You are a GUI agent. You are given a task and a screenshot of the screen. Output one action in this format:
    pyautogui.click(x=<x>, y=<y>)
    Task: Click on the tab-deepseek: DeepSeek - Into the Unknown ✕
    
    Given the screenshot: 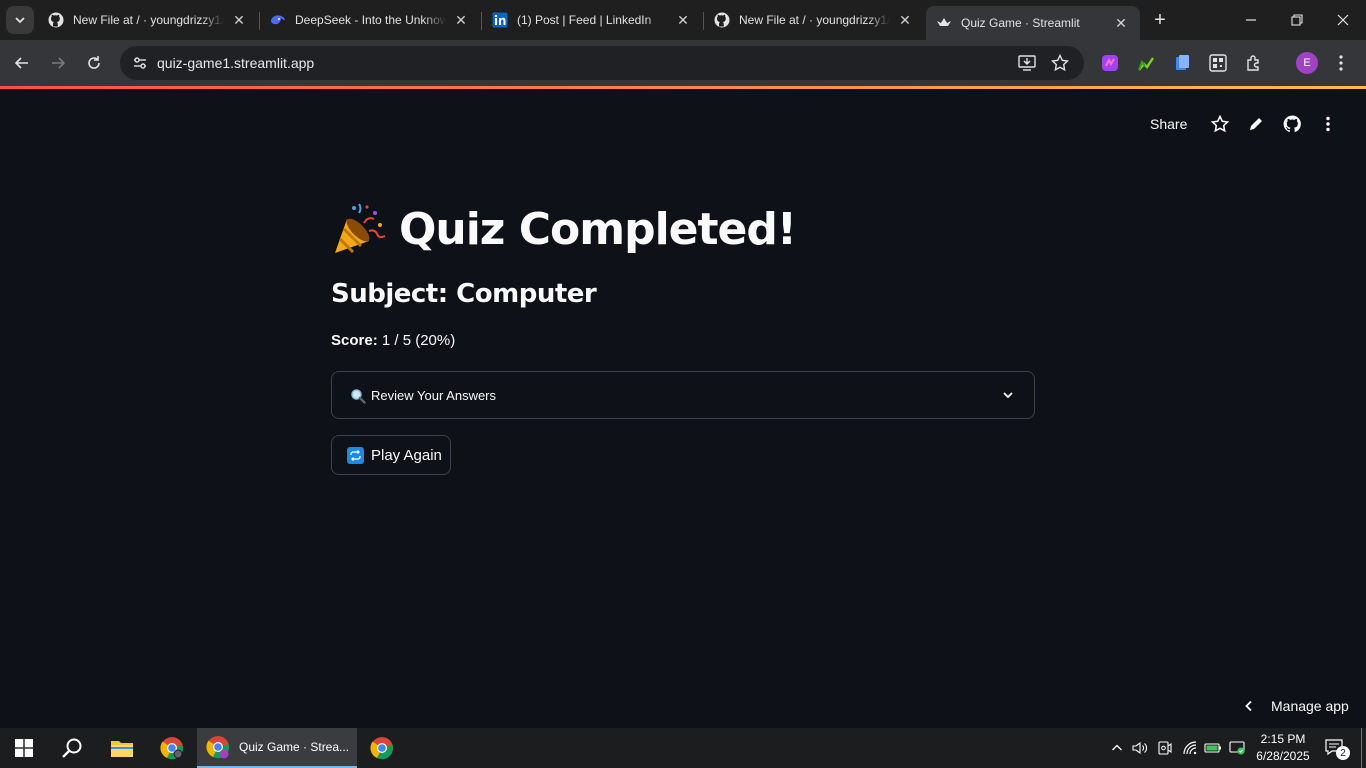 What is the action you would take?
    pyautogui.click(x=370, y=20)
    